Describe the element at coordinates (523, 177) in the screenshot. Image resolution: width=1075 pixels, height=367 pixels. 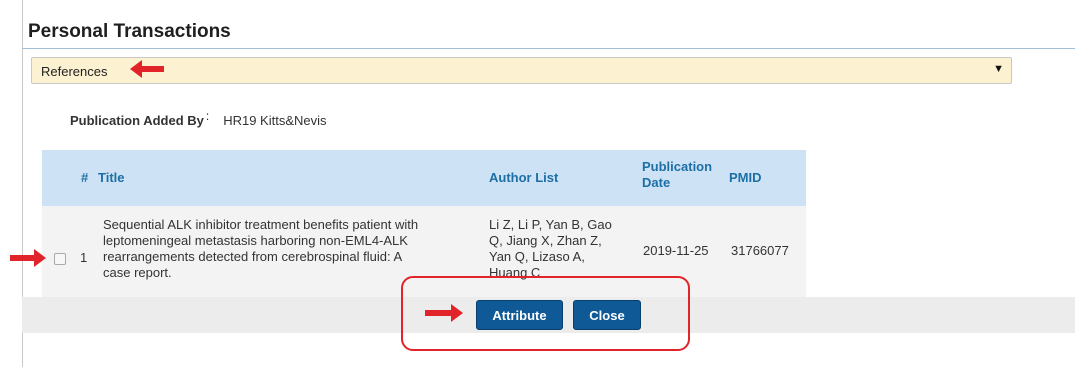
I see `column-header-authors: Author List` at that location.